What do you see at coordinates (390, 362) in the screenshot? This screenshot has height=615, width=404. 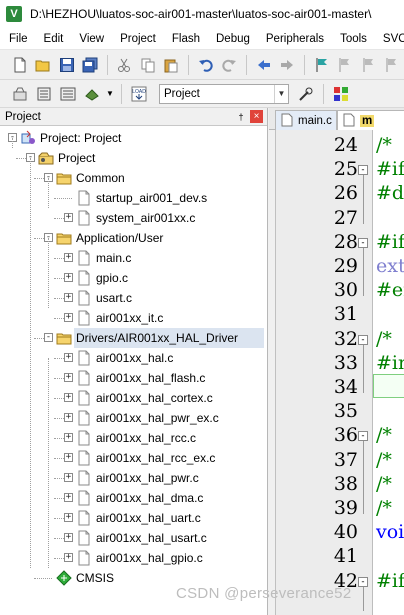 I see `code-line: #in` at bounding box center [390, 362].